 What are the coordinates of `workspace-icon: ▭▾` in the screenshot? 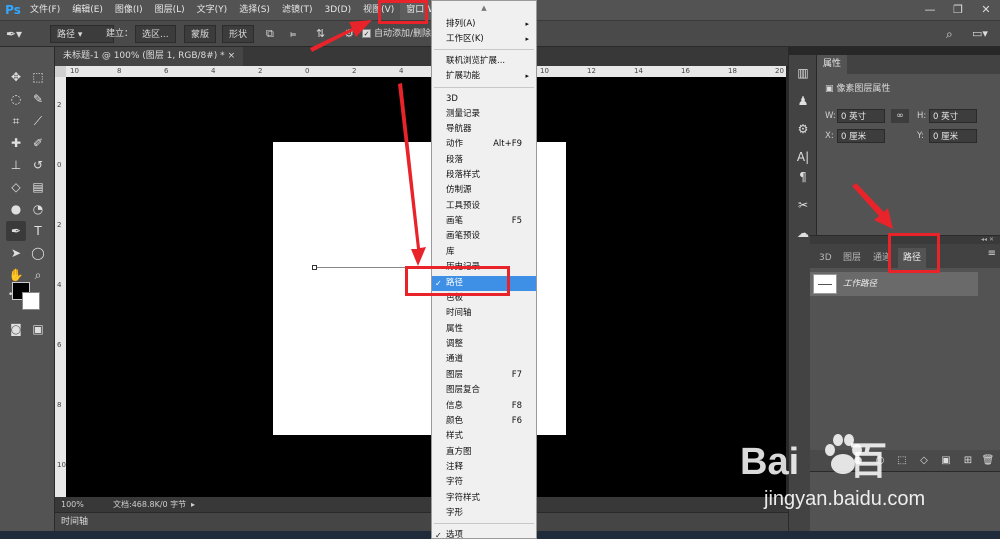 It's located at (980, 34).